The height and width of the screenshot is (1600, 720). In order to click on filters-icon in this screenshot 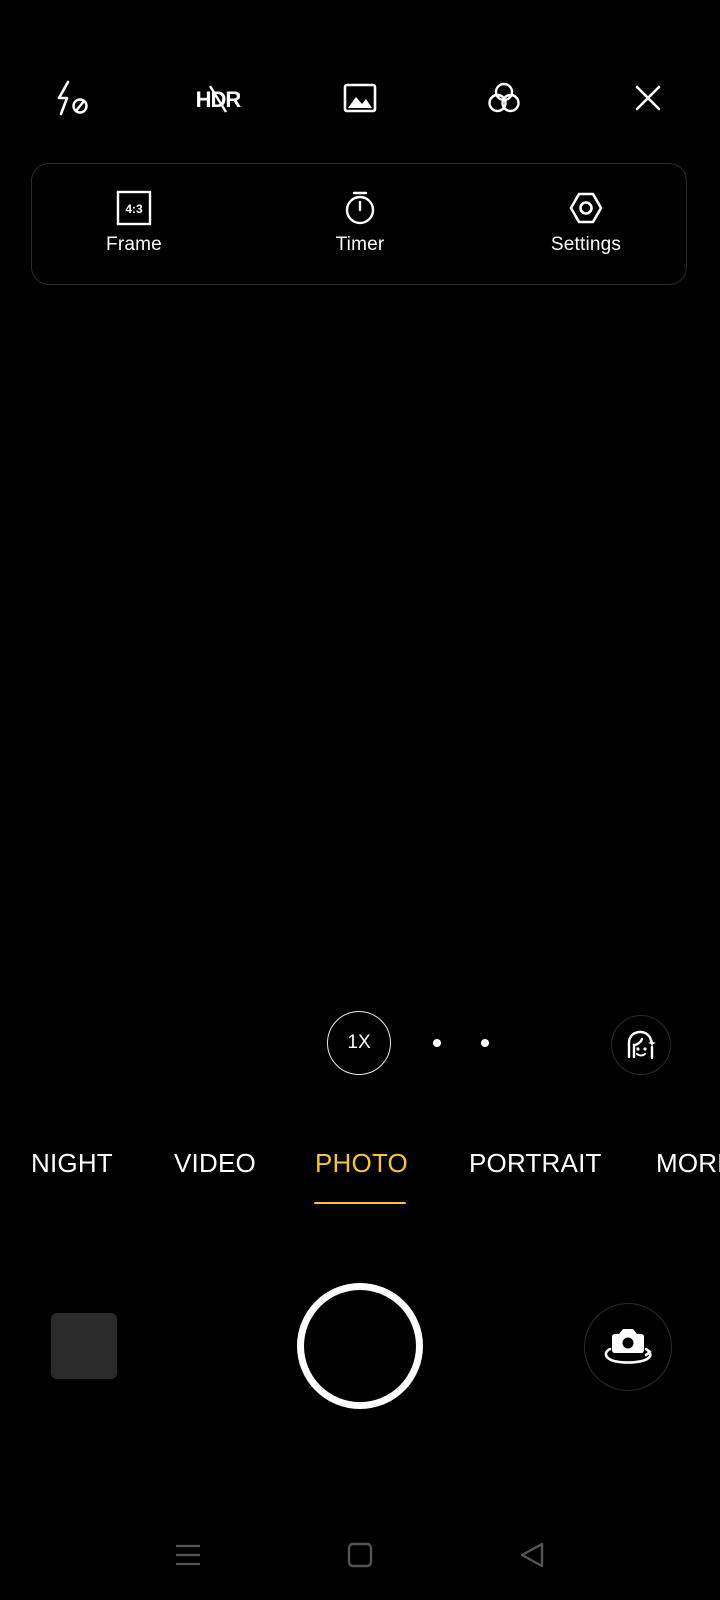, I will do `click(504, 97)`.